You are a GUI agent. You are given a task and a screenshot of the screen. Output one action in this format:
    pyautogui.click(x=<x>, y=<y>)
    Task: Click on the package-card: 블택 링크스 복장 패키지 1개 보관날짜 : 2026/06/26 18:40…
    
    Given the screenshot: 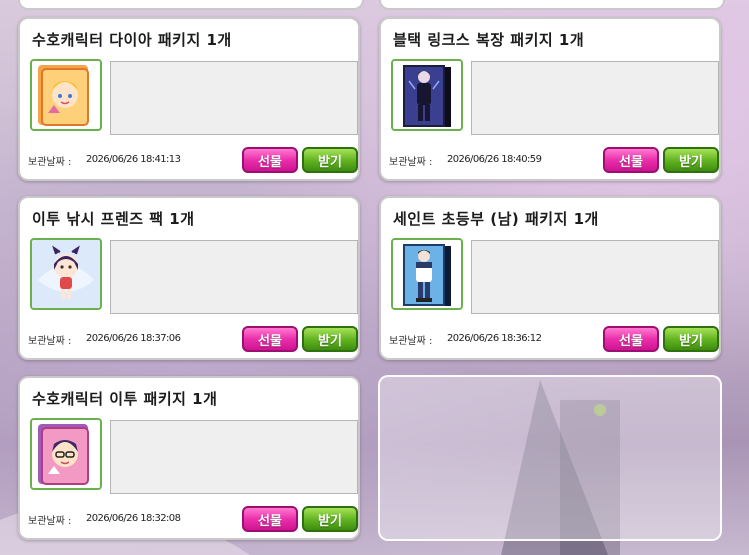 What is the action you would take?
    pyautogui.click(x=550, y=99)
    